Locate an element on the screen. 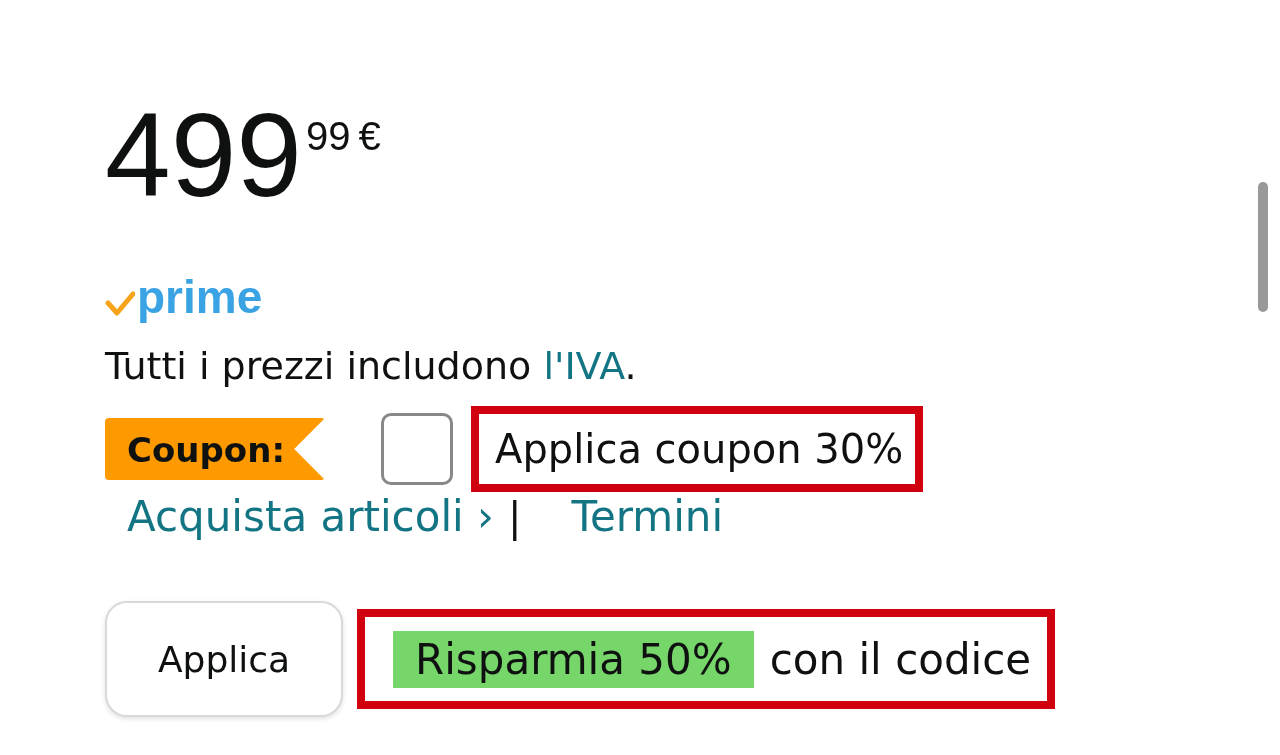 The height and width of the screenshot is (755, 1280). shop-items-link: Acquista articoli › is located at coordinates (310, 516).